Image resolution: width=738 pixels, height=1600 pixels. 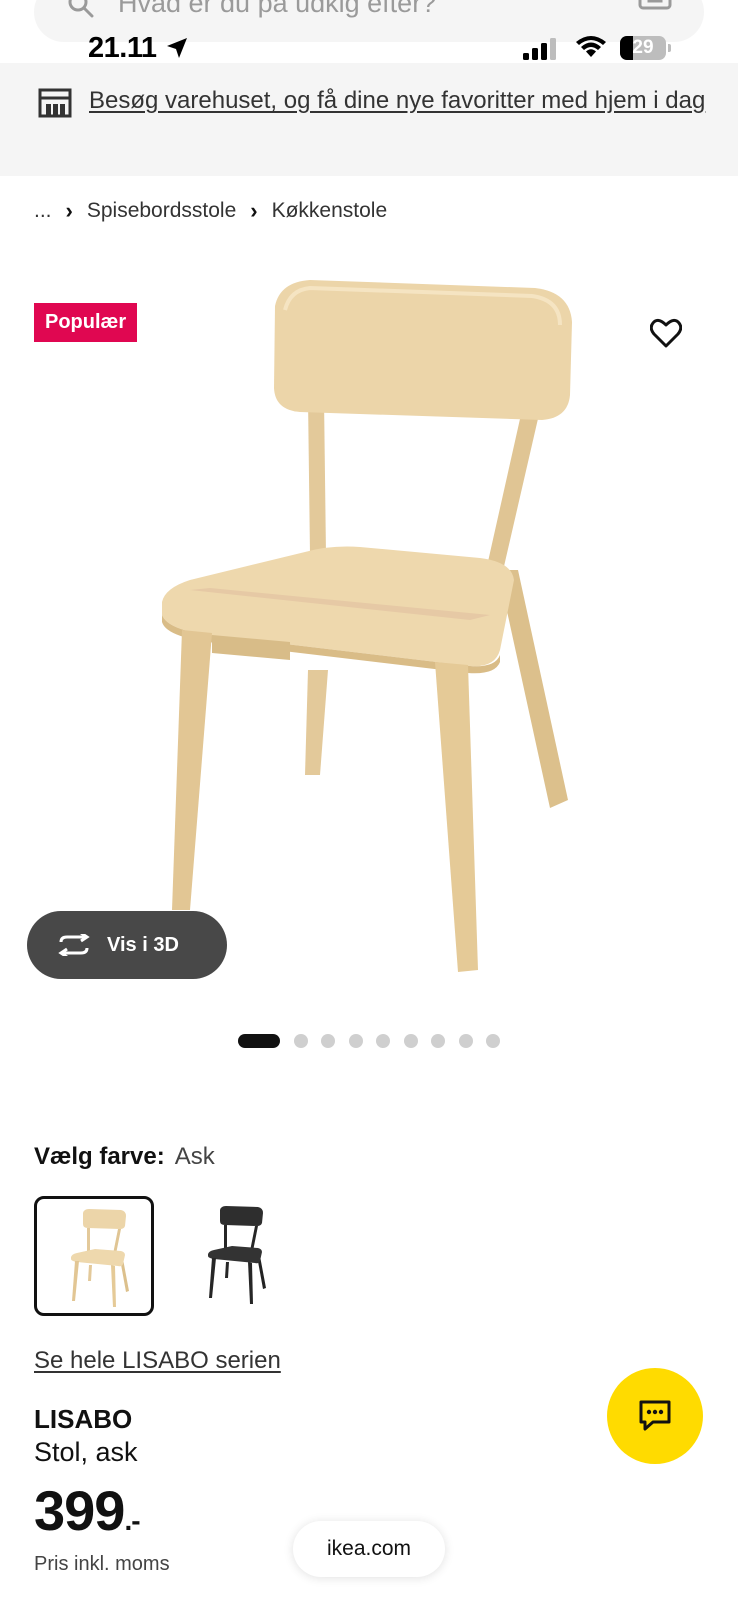 I want to click on color-swatch-ask, so click(x=94, y=1256).